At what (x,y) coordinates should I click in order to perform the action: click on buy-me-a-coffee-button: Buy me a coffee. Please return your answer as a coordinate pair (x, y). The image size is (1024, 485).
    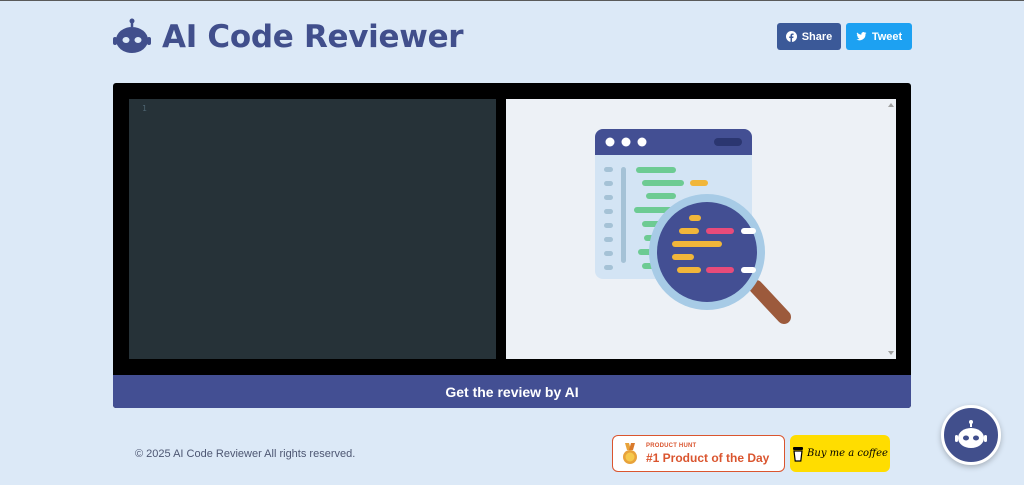
    Looking at the image, I should click on (840, 453).